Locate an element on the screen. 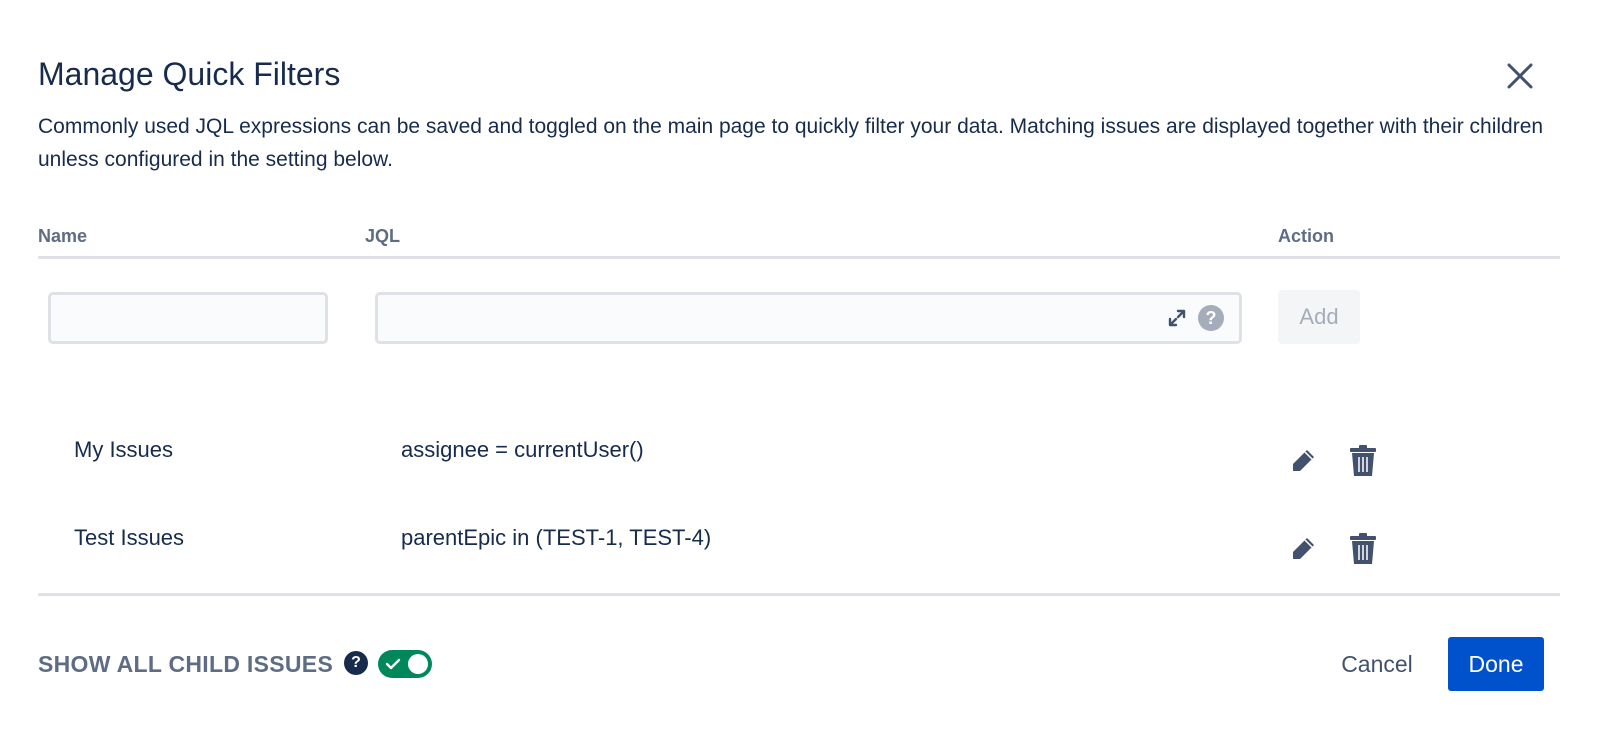 This screenshot has height=730, width=1600. help-icon: ? is located at coordinates (356, 663).